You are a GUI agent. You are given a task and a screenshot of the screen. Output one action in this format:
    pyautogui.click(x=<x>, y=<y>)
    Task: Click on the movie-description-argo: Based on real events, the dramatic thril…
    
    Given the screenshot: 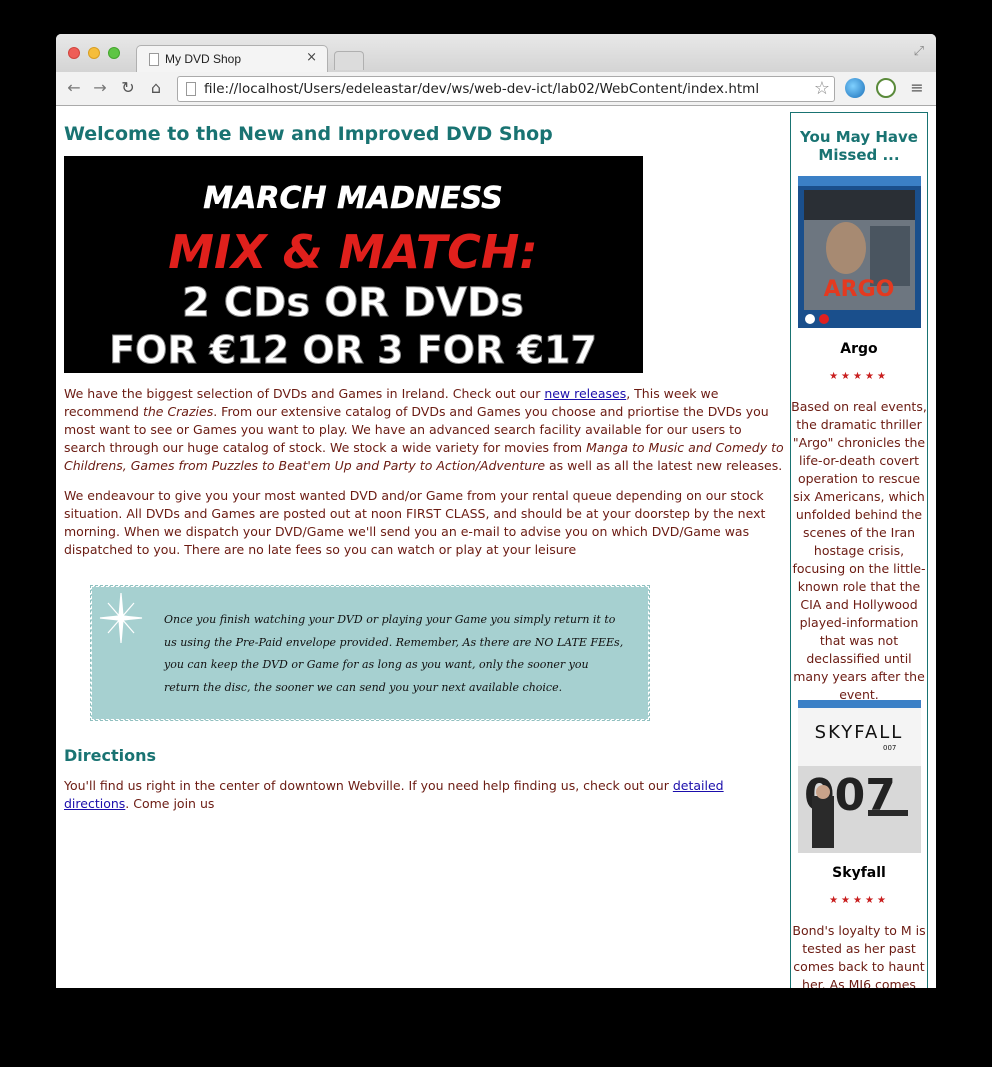 What is the action you would take?
    pyautogui.click(x=859, y=550)
    